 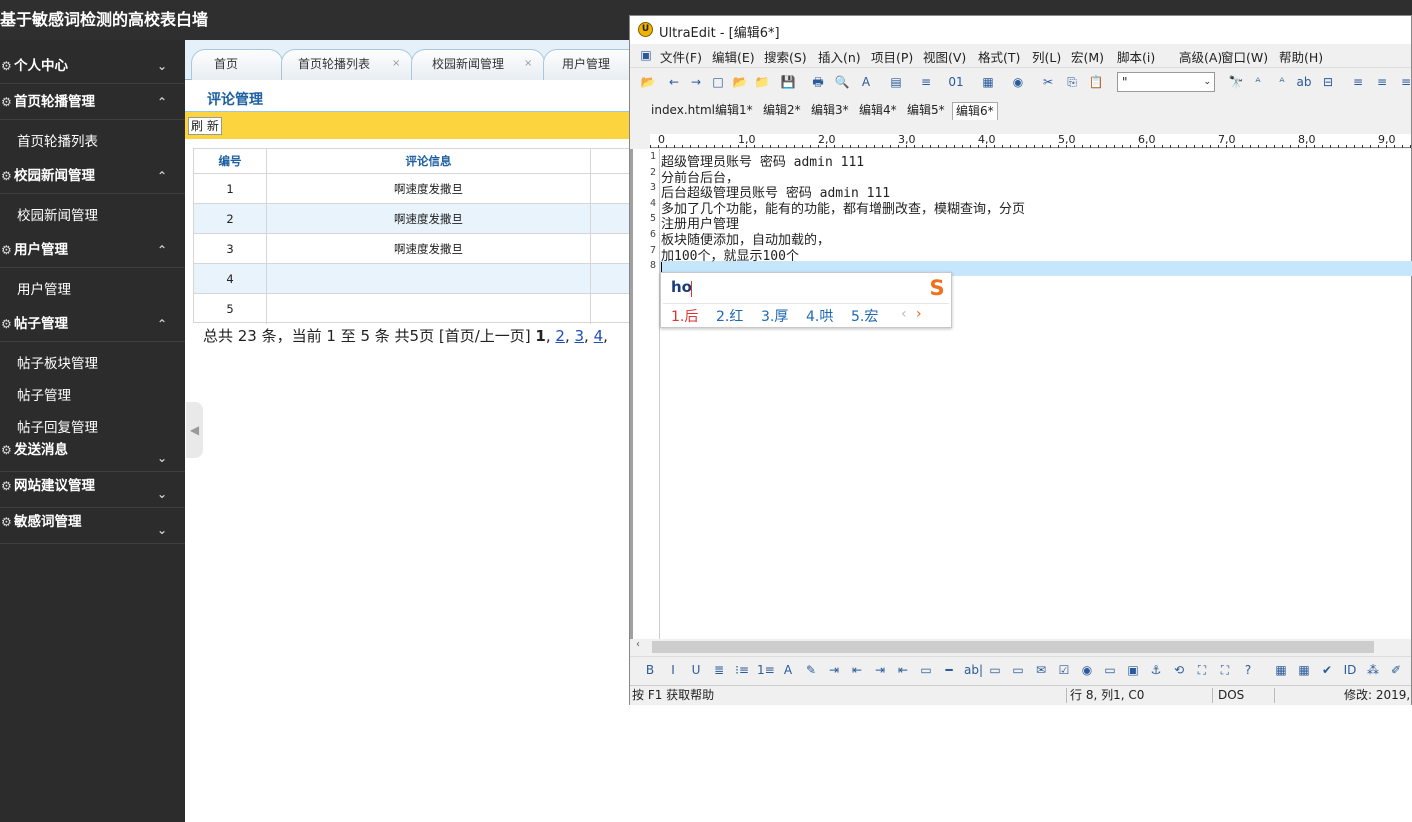 I want to click on file-tab: 编辑6*, so click(x=975, y=111).